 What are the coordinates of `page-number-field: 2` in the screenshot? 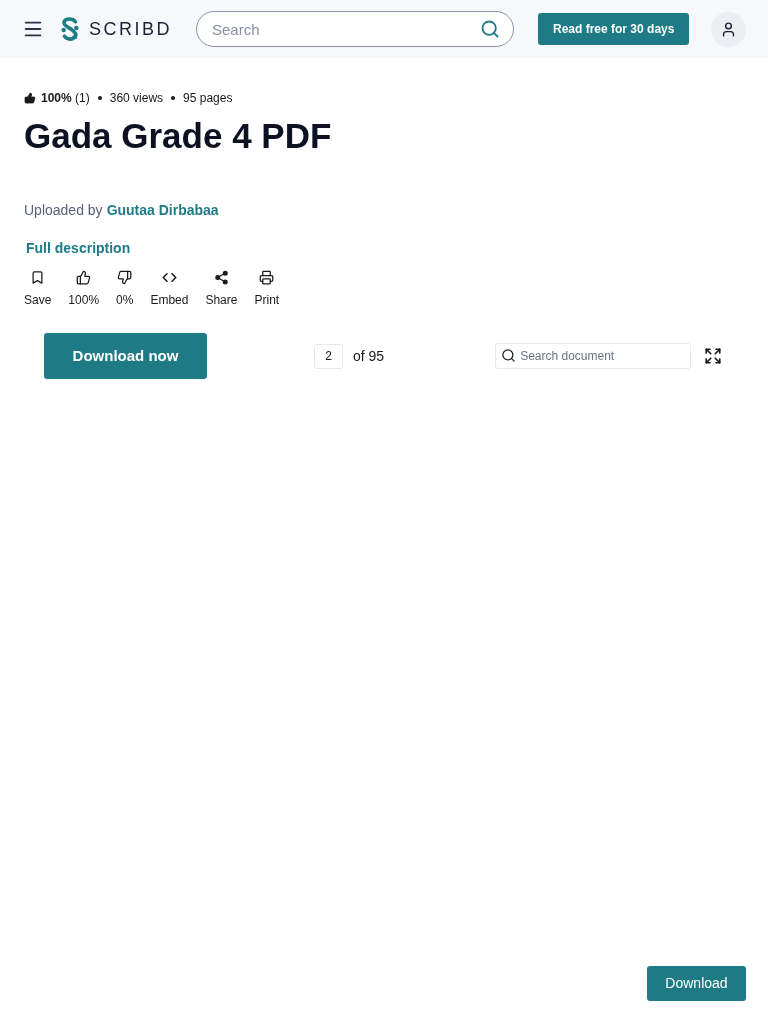 It's located at (328, 356).